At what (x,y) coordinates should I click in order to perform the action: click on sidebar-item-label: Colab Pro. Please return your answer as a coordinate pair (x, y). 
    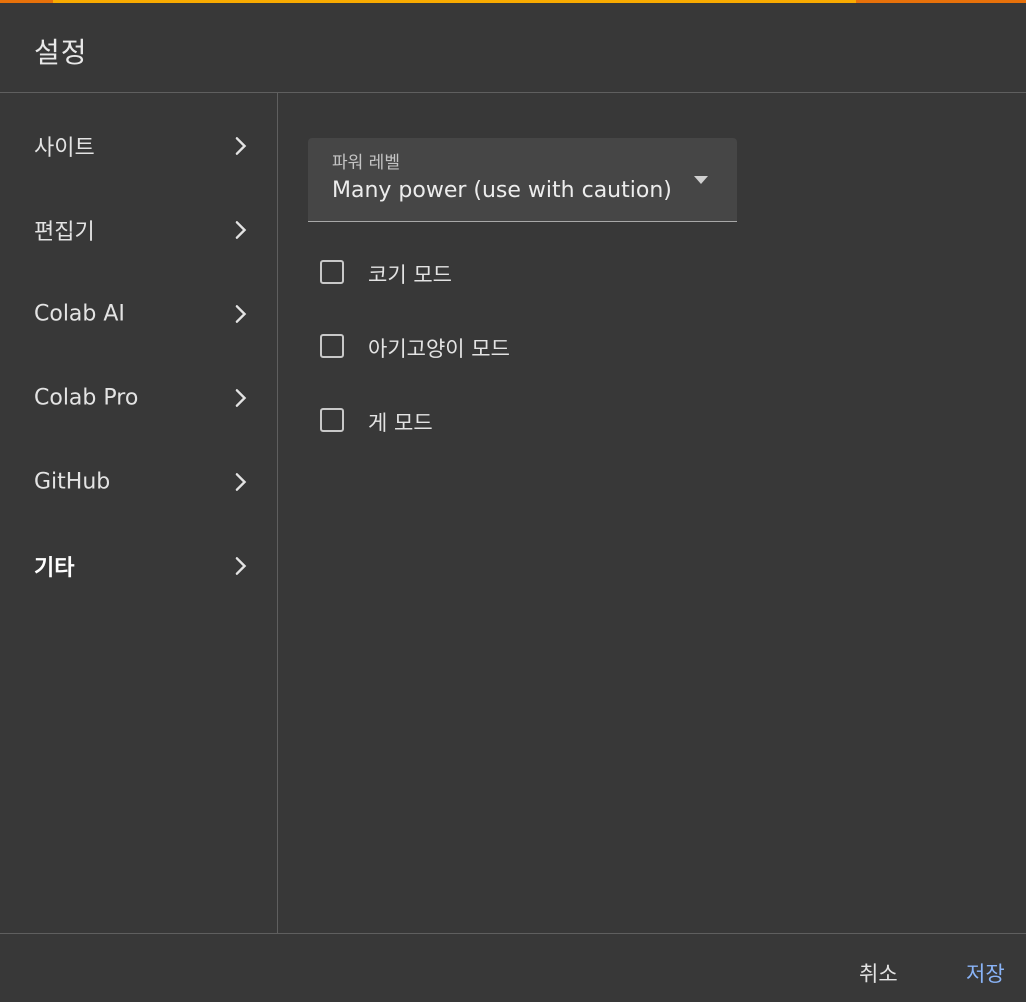
    Looking at the image, I should click on (86, 398).